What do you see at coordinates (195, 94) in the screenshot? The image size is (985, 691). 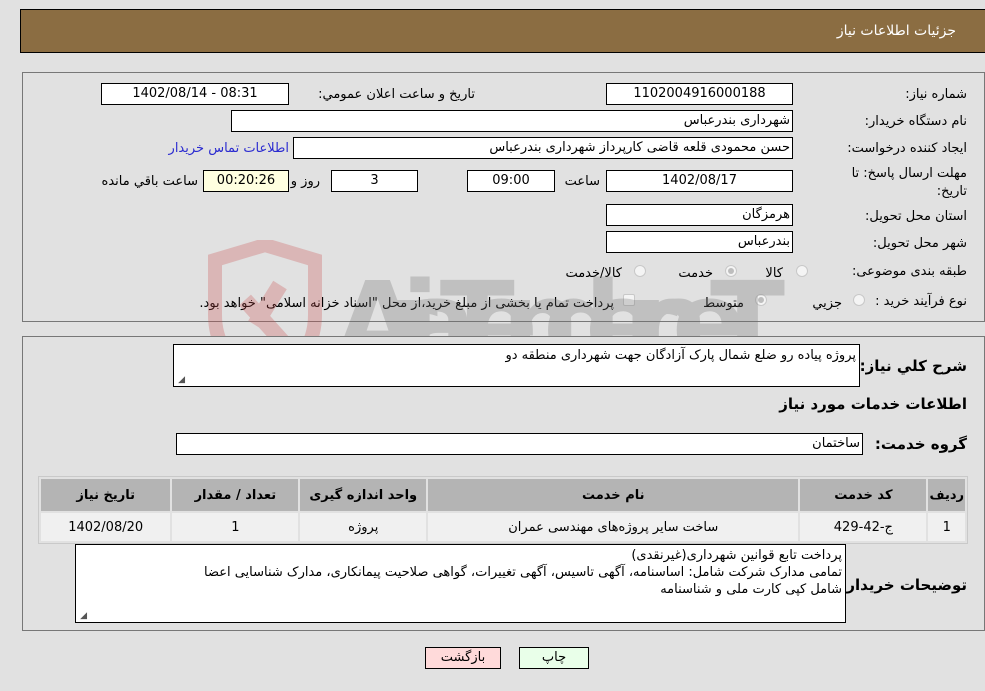 I see `announce-datetime-field: 1402/08/14 - 08:31` at bounding box center [195, 94].